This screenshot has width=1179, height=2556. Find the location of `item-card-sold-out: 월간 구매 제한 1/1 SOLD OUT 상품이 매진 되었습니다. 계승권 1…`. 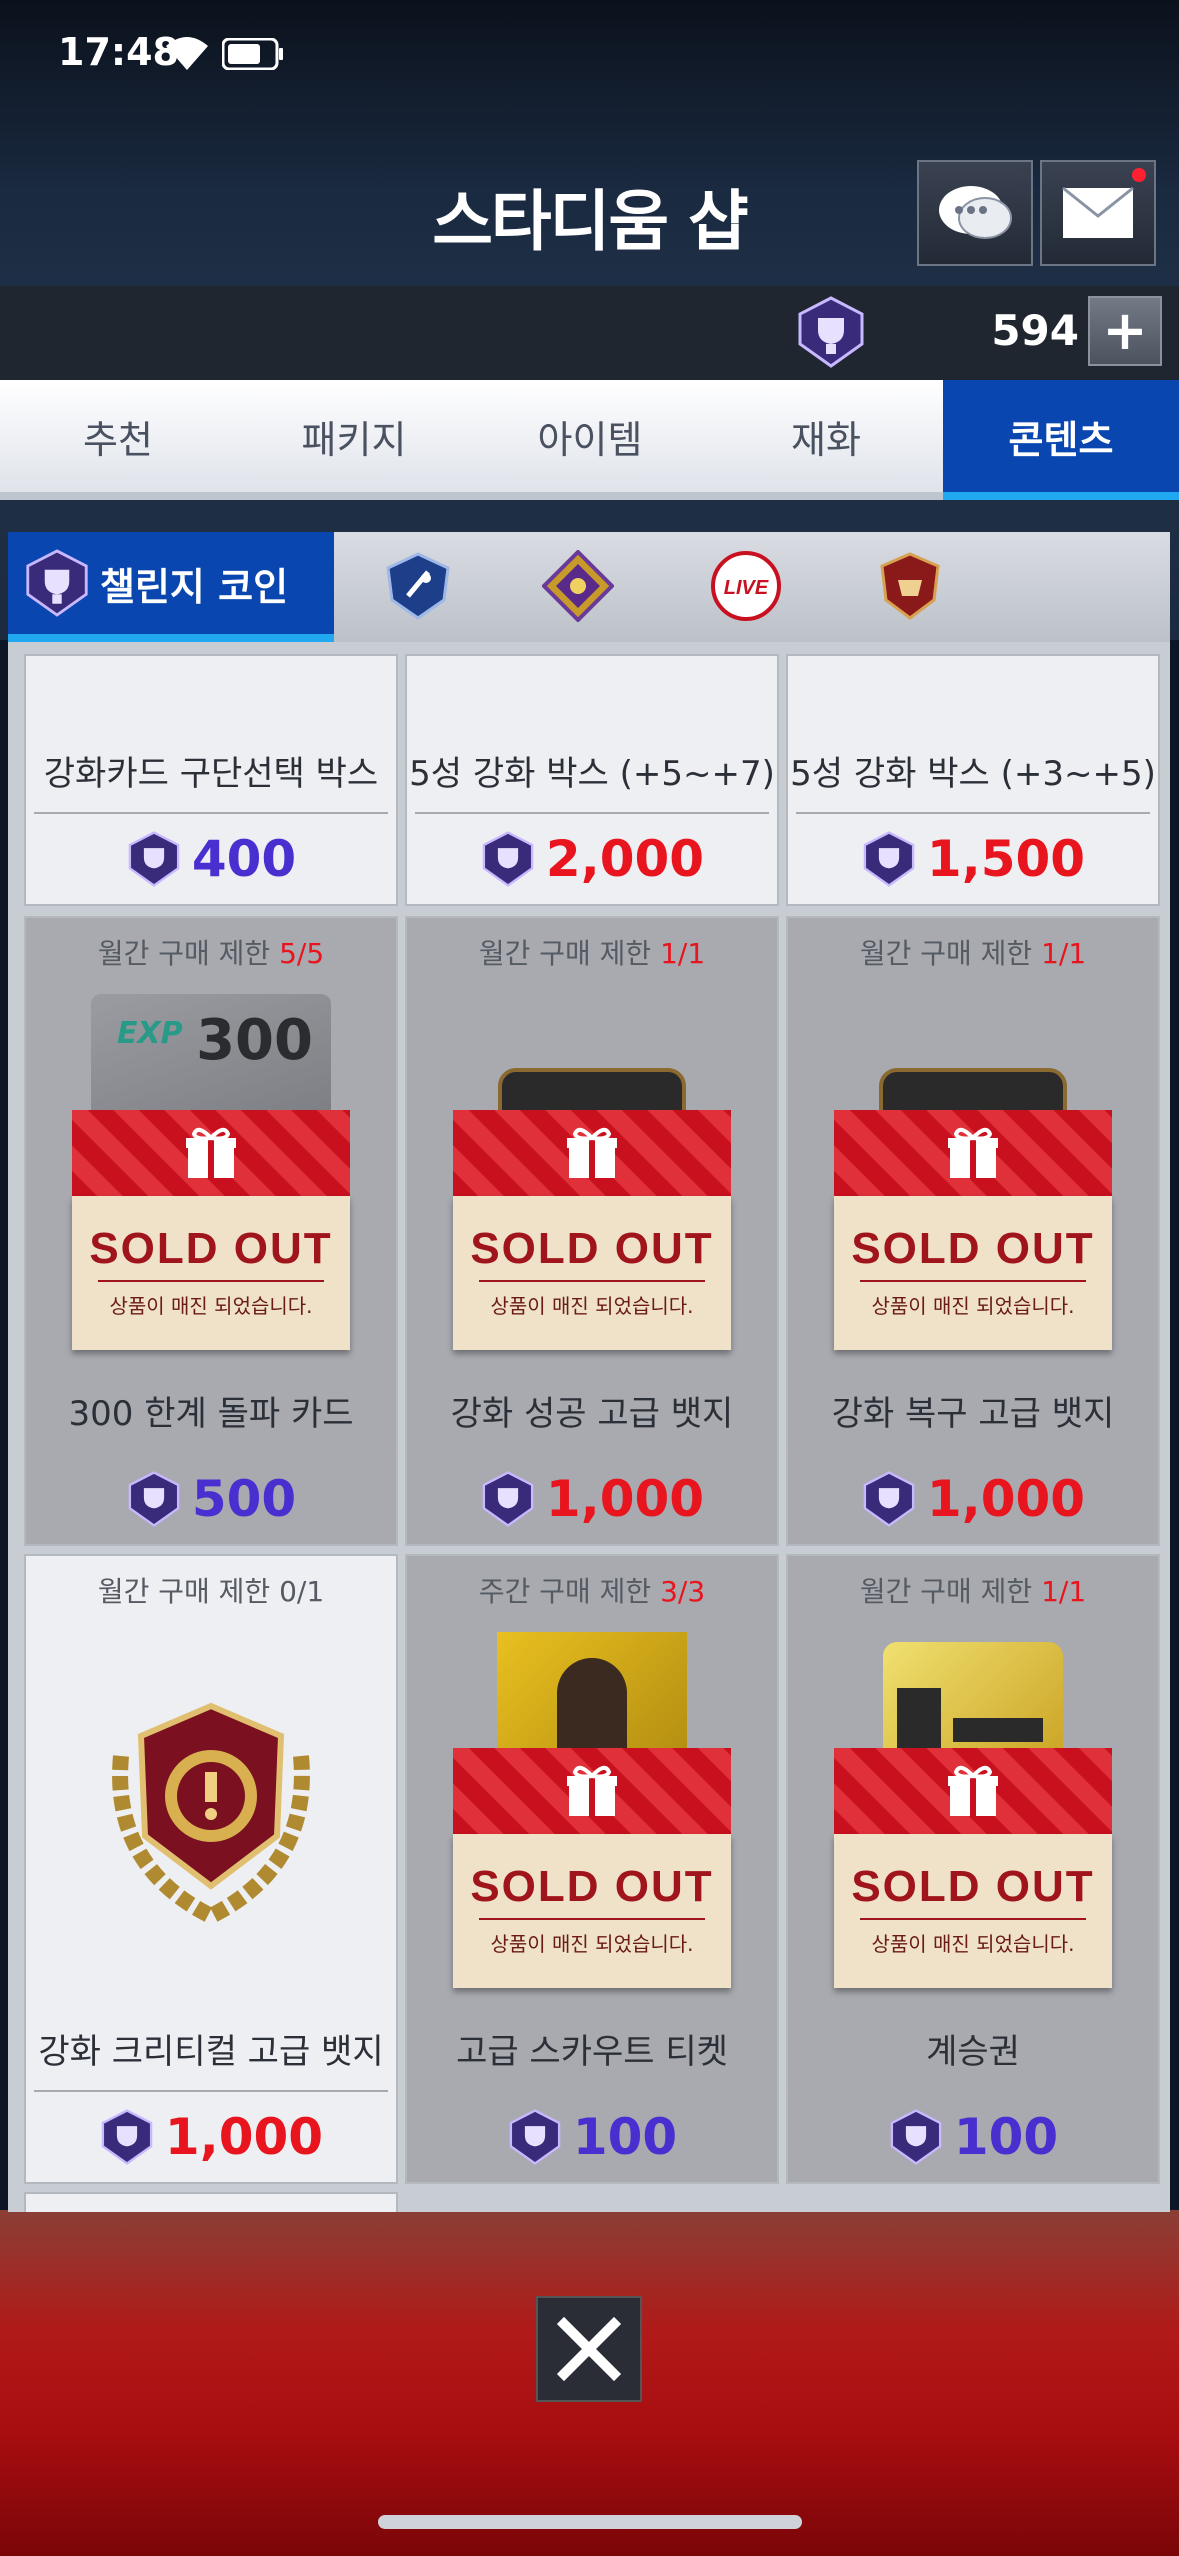

item-card-sold-out: 월간 구매 제한 1/1 SOLD OUT 상품이 매진 되었습니다. 계승권 1… is located at coordinates (973, 1869).